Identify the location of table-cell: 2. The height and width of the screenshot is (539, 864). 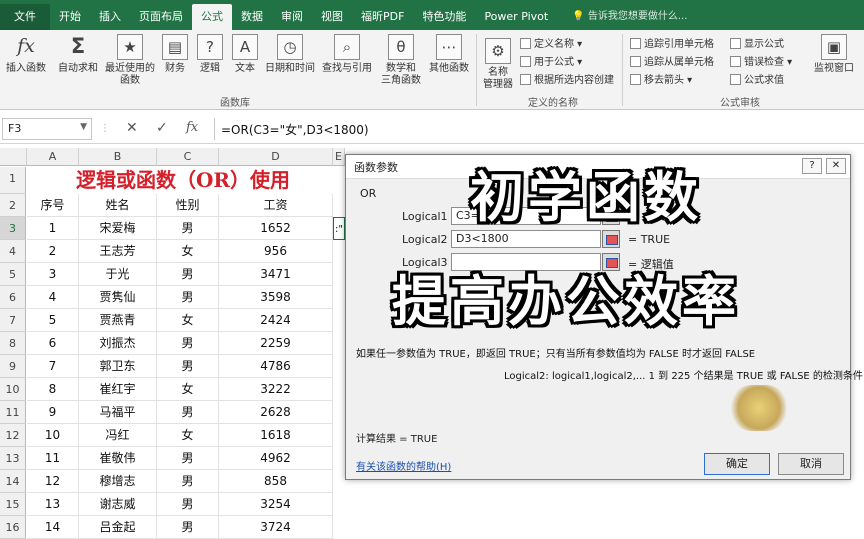
(53, 251).